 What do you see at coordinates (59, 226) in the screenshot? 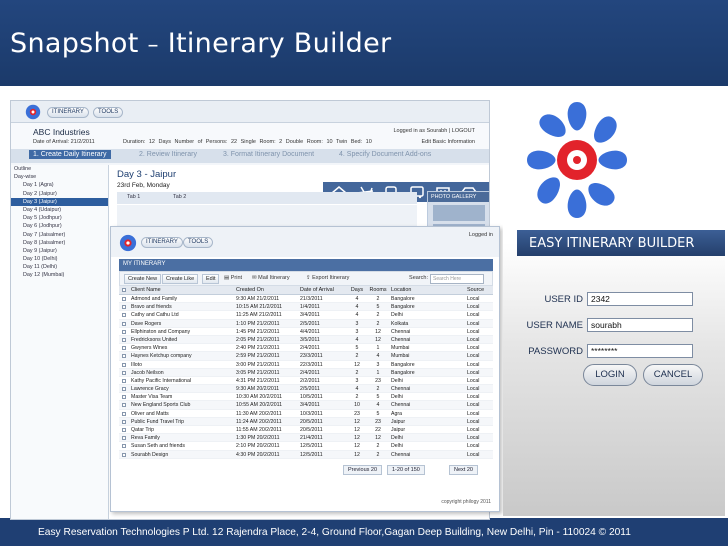
I see `outline-day: Day 6 (Jodhpur)` at bounding box center [59, 226].